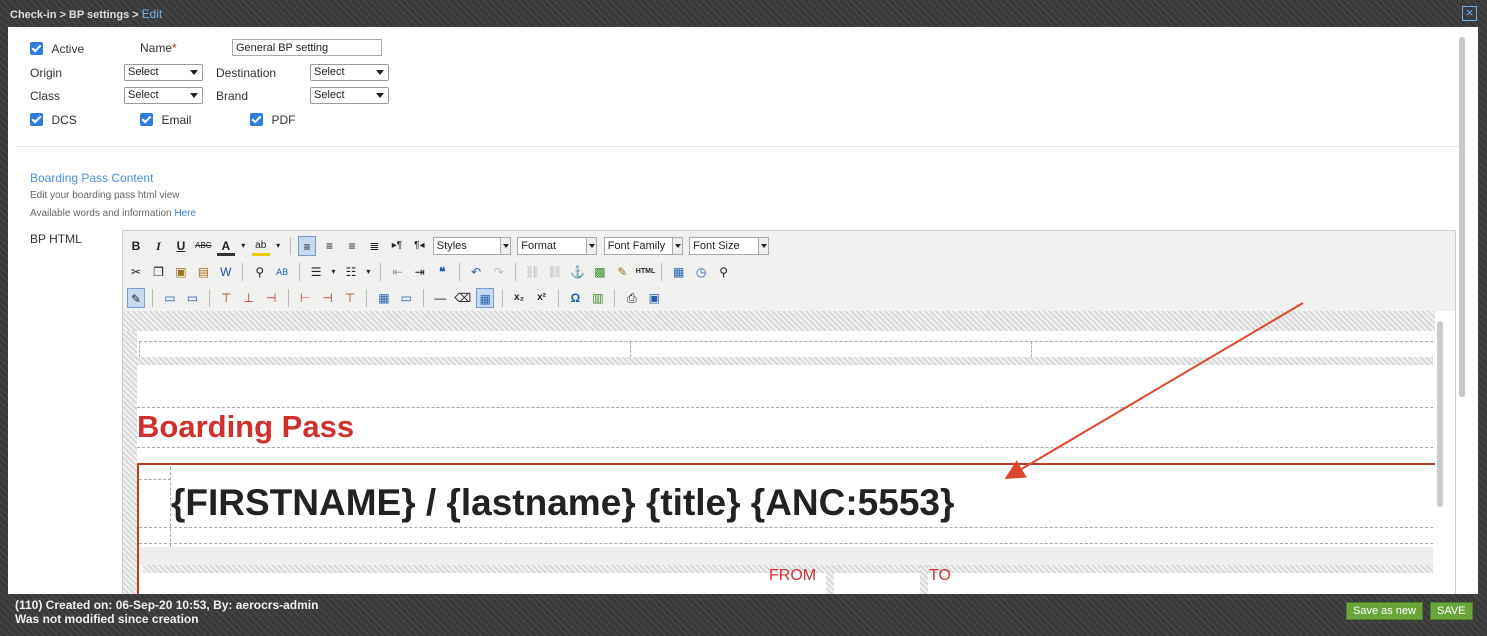  What do you see at coordinates (307, 246) in the screenshot?
I see `align-left-icon: ≡` at bounding box center [307, 246].